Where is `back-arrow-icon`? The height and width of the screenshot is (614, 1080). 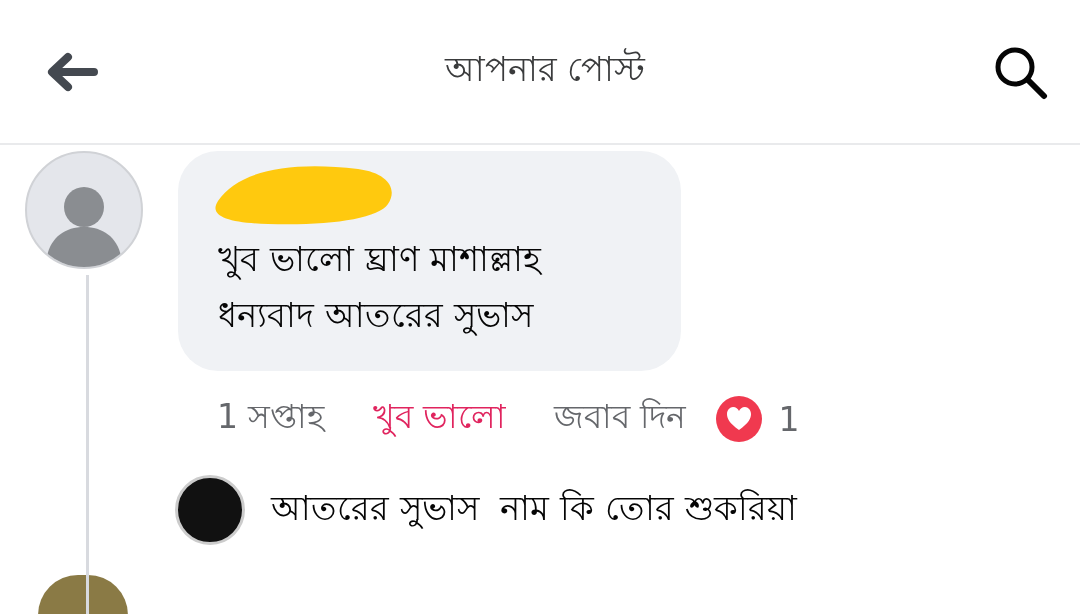
back-arrow-icon is located at coordinates (72, 71).